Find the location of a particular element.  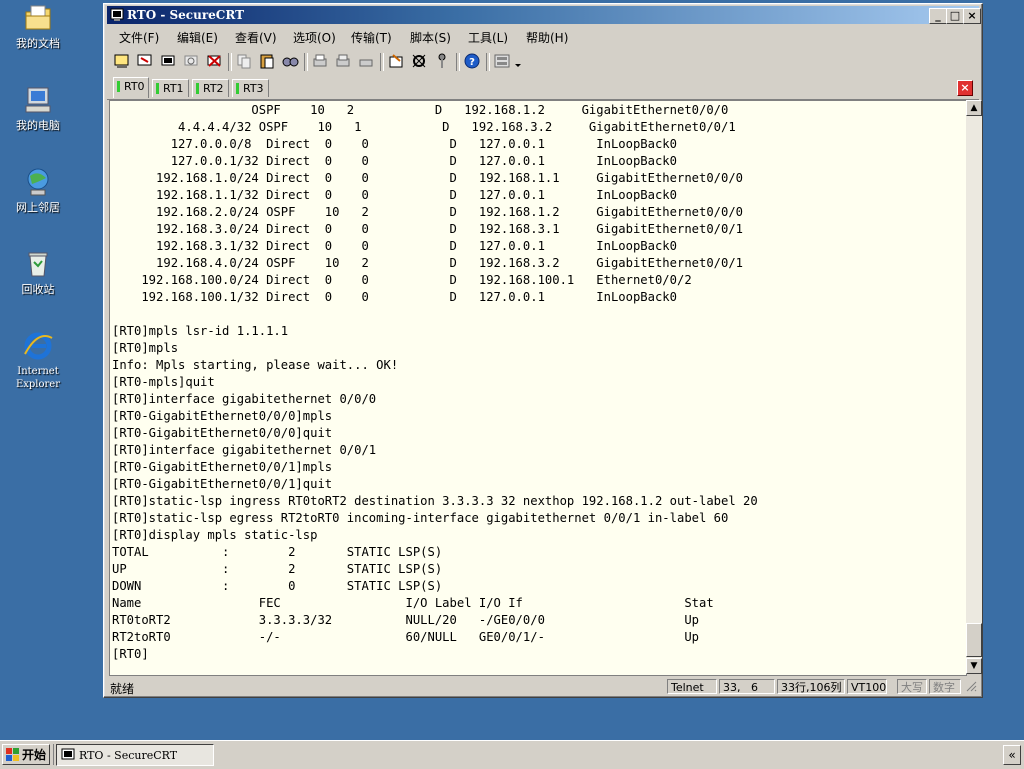

window-title: RTO - SecureCRT is located at coordinates (186, 15).